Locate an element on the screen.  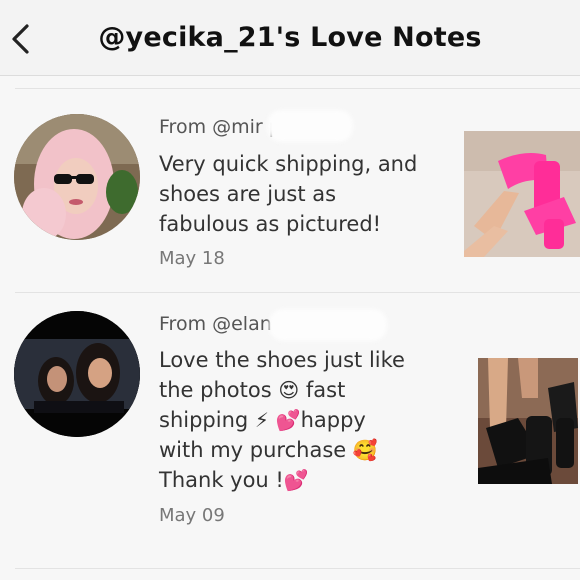
page-title: @yecika_21's Love Notes is located at coordinates (290, 37).